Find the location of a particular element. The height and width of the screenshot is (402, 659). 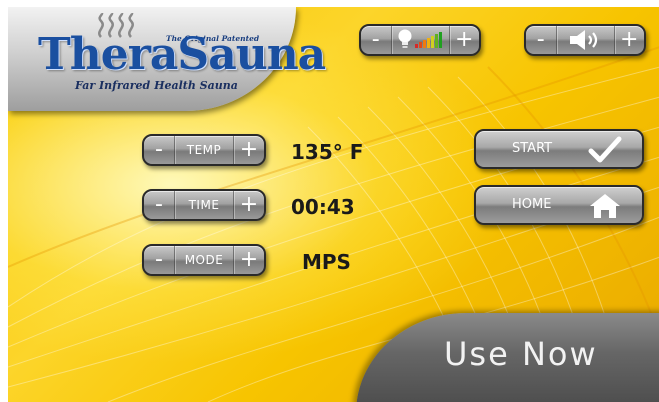

time-value: 00:43 is located at coordinates (323, 207).